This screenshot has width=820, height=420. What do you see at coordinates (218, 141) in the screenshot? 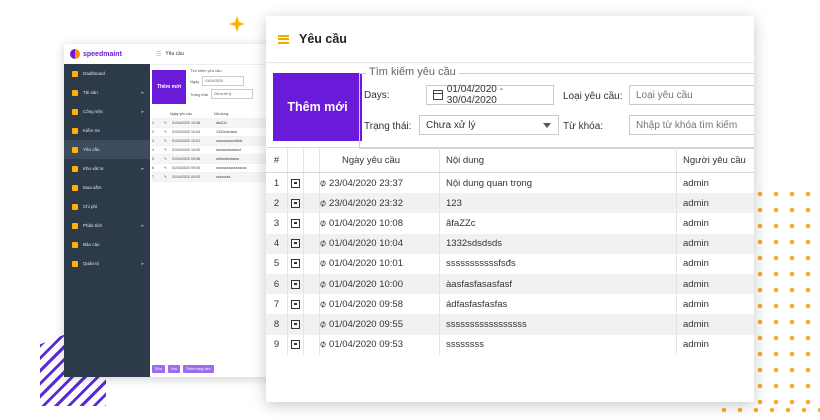
I see `back-table-row: 3 ✎ 01/04/2020 10:01 sssssssssssfsđs` at bounding box center [218, 141].